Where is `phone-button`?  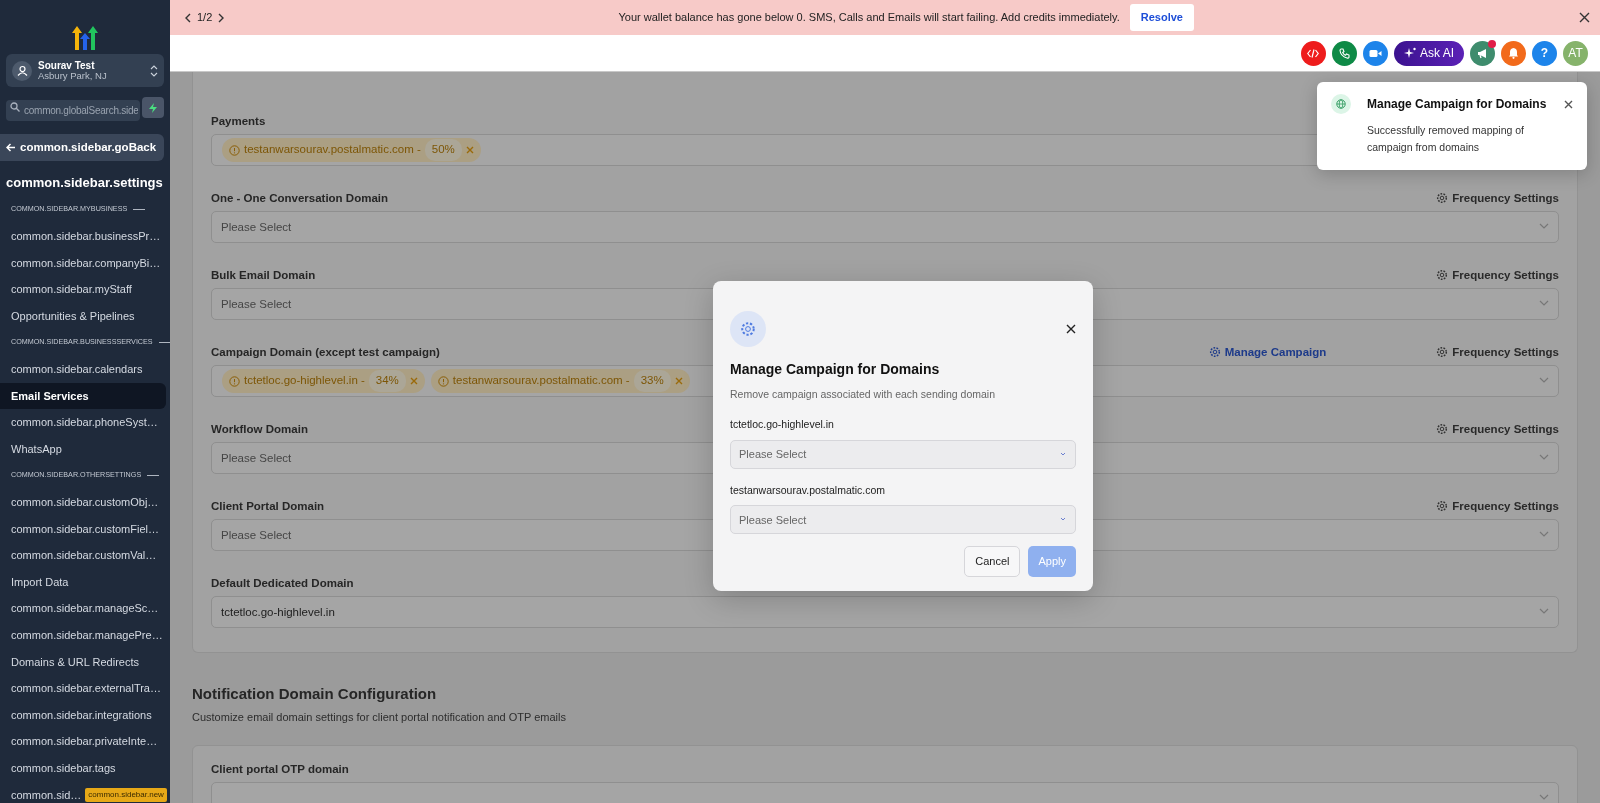 phone-button is located at coordinates (1344, 53).